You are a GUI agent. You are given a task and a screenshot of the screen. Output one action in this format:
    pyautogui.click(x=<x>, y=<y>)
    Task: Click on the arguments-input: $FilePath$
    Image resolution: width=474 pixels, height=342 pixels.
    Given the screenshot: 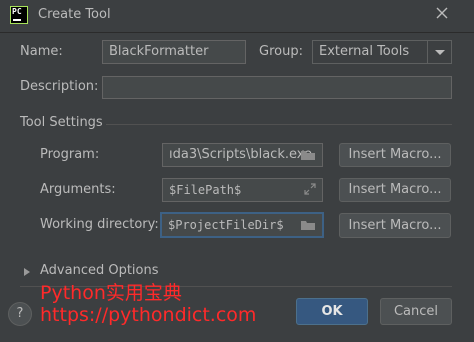 What is the action you would take?
    pyautogui.click(x=242, y=190)
    